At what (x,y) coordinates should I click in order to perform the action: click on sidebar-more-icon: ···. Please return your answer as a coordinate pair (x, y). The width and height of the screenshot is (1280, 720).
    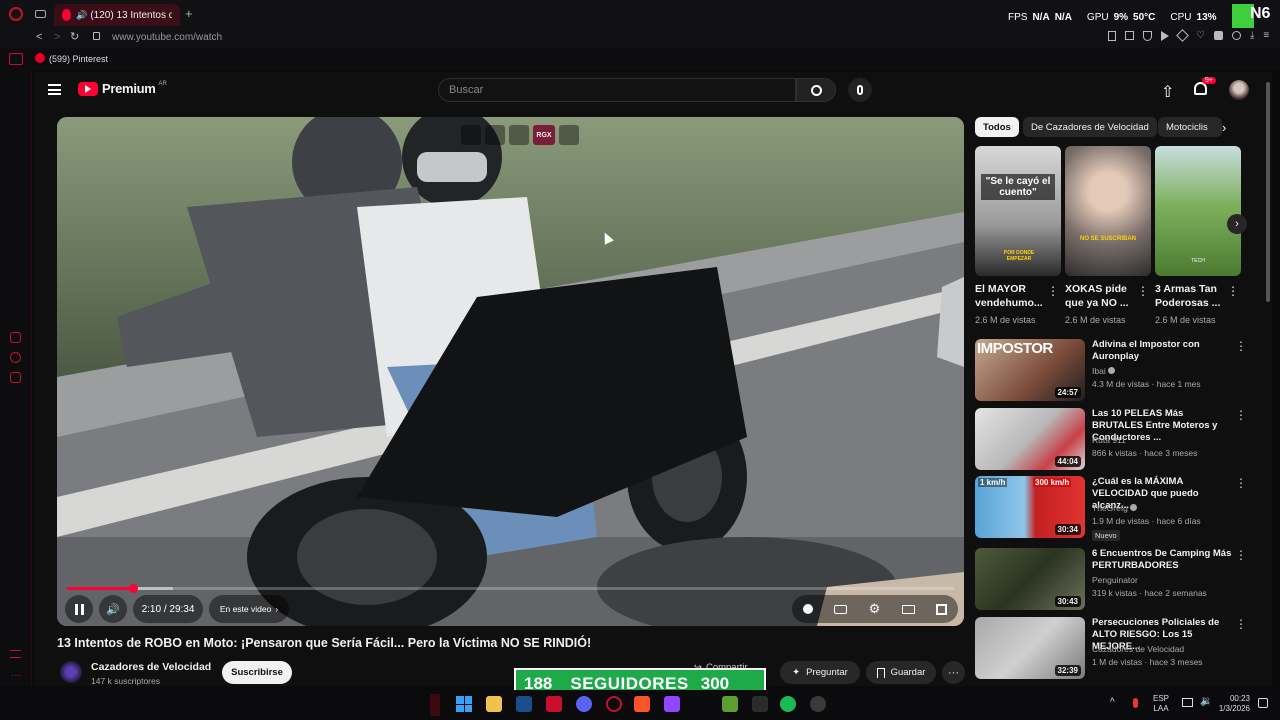
    Looking at the image, I should click on (16, 675).